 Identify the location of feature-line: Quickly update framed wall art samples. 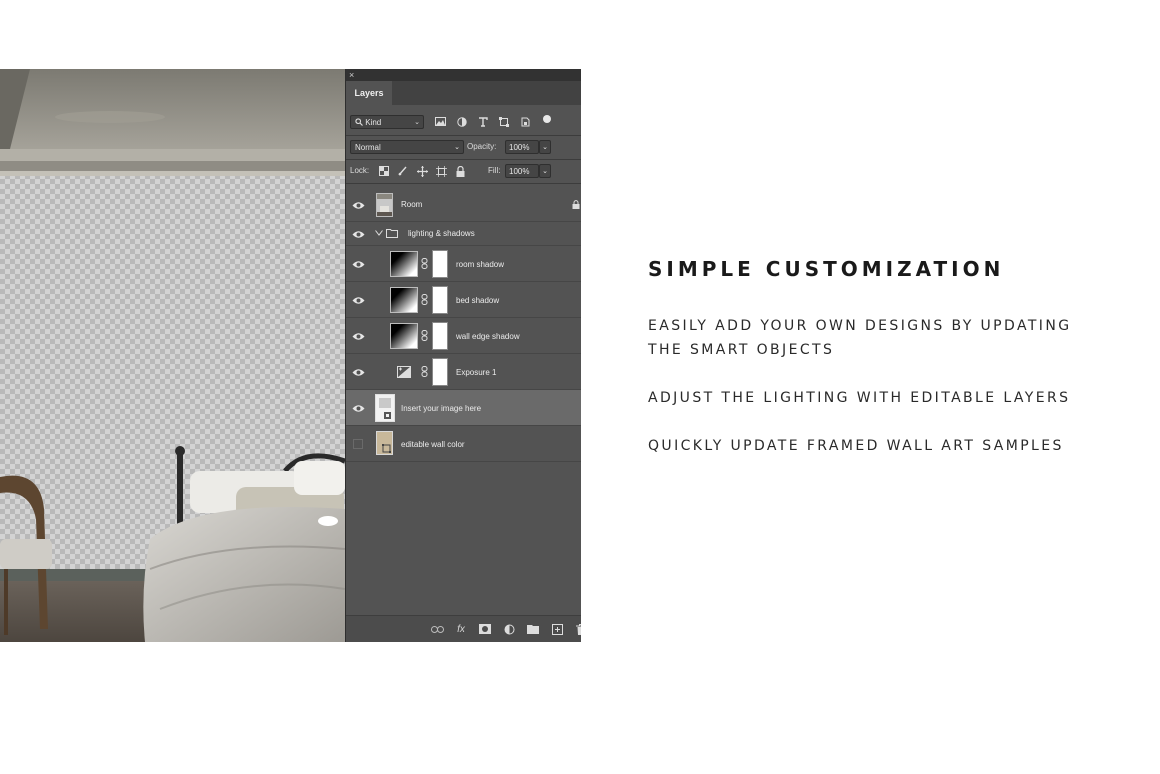
(856, 446).